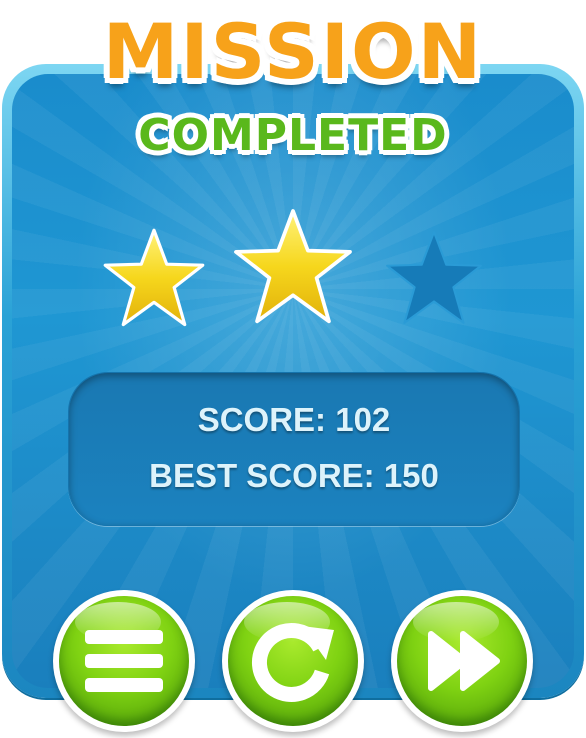 This screenshot has width=586, height=738. What do you see at coordinates (293, 51) in the screenshot?
I see `title-mission: MISSION` at bounding box center [293, 51].